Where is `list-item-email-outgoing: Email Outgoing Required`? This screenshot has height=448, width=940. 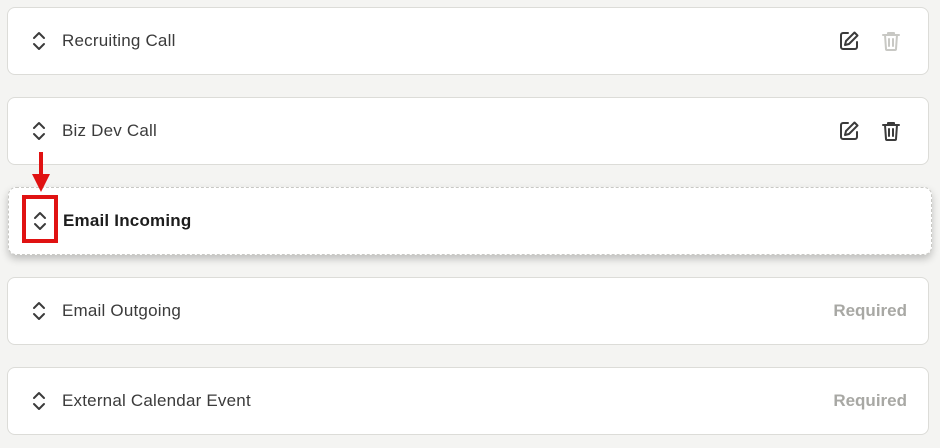
list-item-email-outgoing: Email Outgoing Required is located at coordinates (468, 311).